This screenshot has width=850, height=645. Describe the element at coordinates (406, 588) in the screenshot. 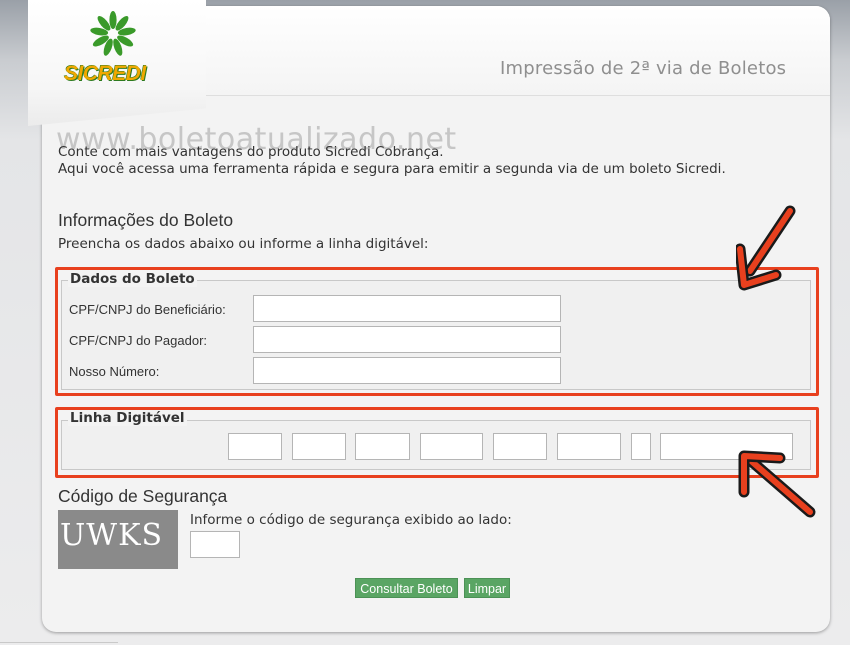

I see `consultar-boleto-button: Consultar Boleto` at that location.